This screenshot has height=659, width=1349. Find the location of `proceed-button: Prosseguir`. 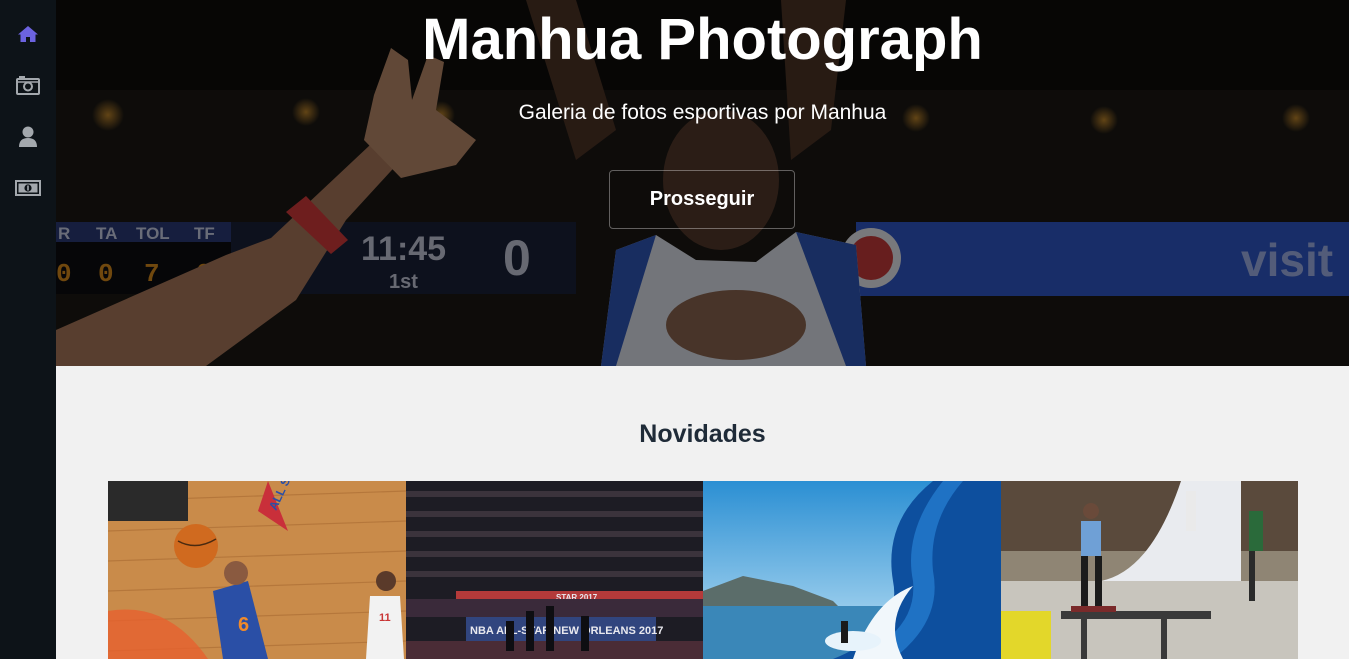

proceed-button: Prosseguir is located at coordinates (702, 199).